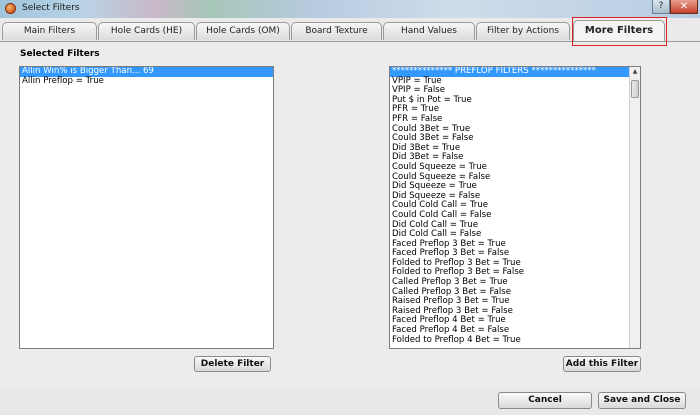 The image size is (700, 415). What do you see at coordinates (635, 89) in the screenshot?
I see `scrollbar-thumb` at bounding box center [635, 89].